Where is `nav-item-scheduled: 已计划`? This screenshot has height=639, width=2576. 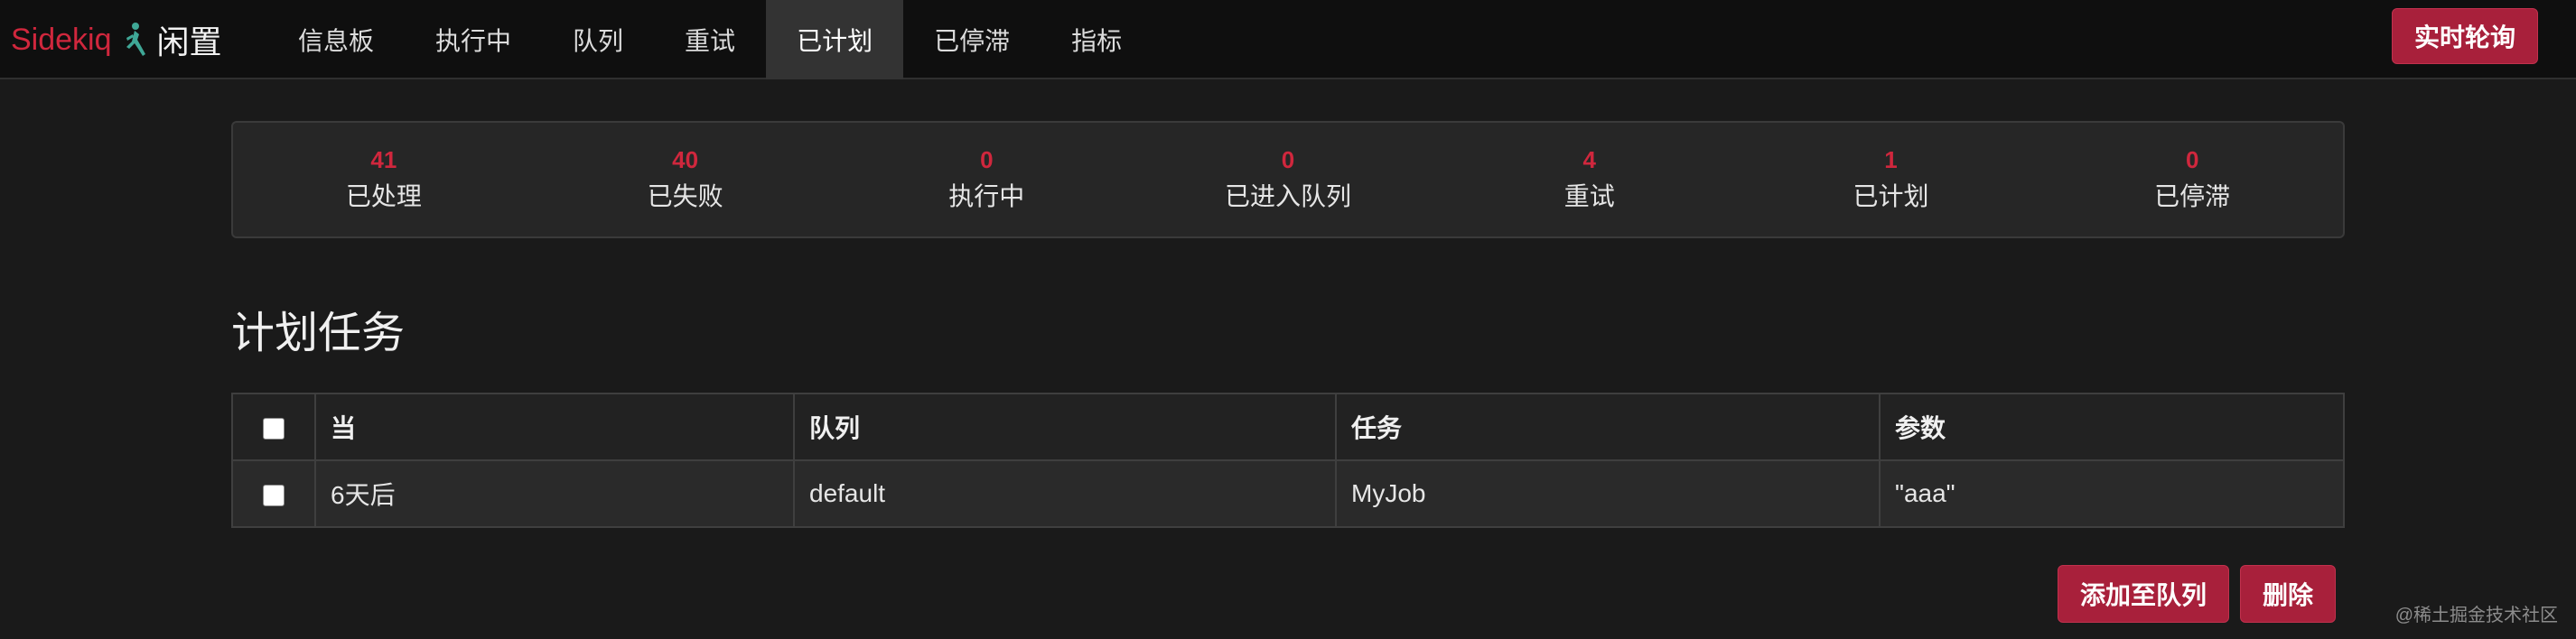
nav-item-scheduled: 已计划 is located at coordinates (835, 39).